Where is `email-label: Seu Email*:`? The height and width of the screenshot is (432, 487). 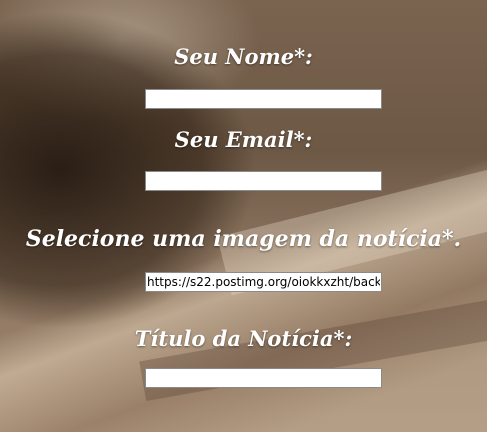 email-label: Seu Email*: is located at coordinates (243, 139).